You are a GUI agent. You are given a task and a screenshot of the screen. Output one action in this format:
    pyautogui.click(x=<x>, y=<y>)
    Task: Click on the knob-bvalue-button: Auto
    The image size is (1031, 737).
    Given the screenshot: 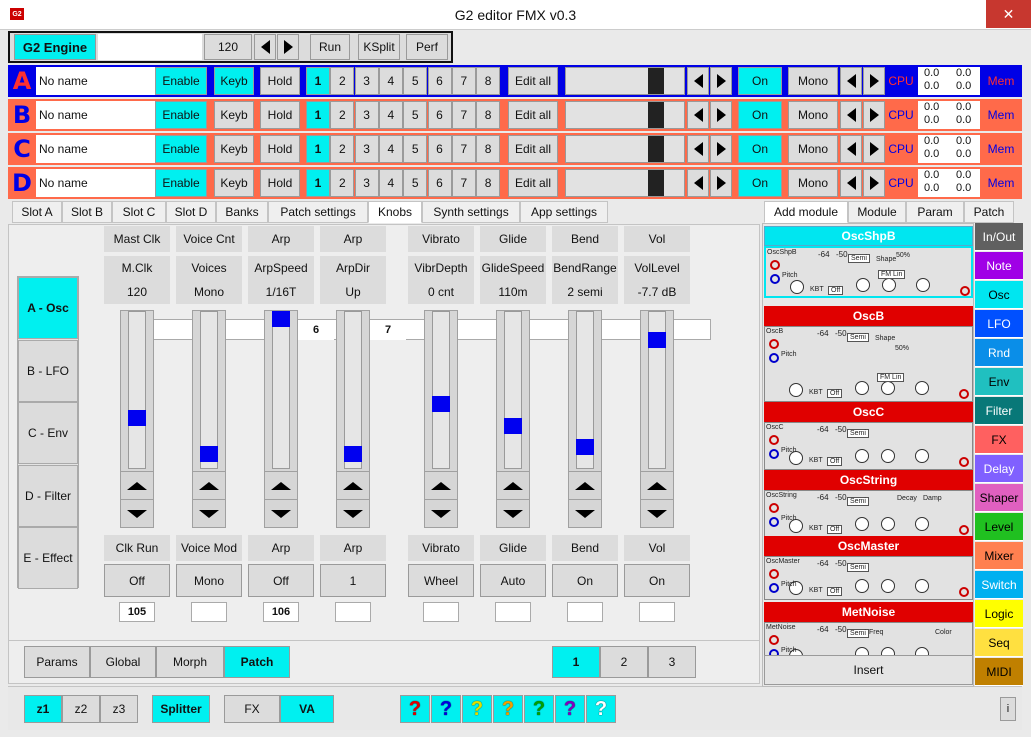 What is the action you would take?
    pyautogui.click(x=513, y=580)
    